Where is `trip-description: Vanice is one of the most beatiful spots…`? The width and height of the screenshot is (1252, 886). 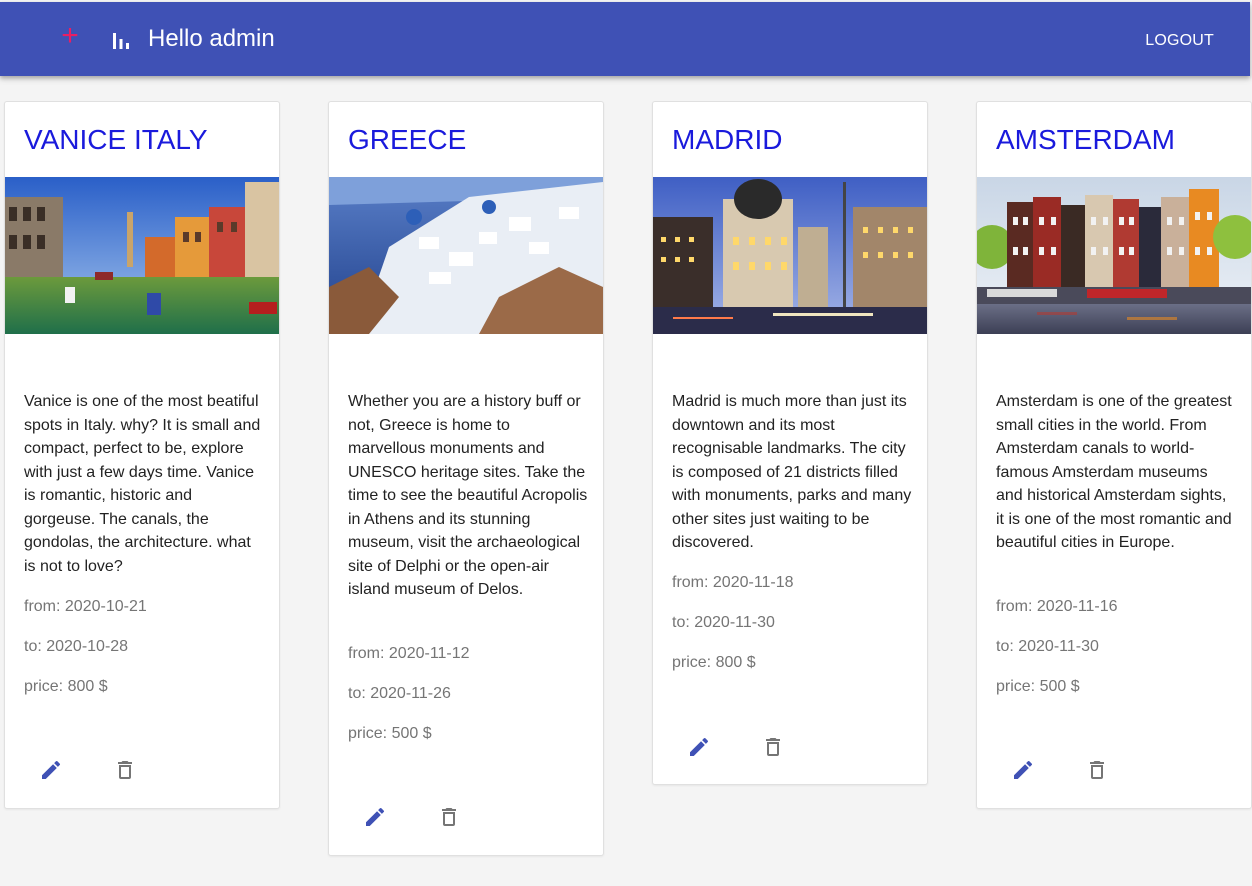
trip-description: Vanice is one of the most beatiful spots… is located at coordinates (142, 484).